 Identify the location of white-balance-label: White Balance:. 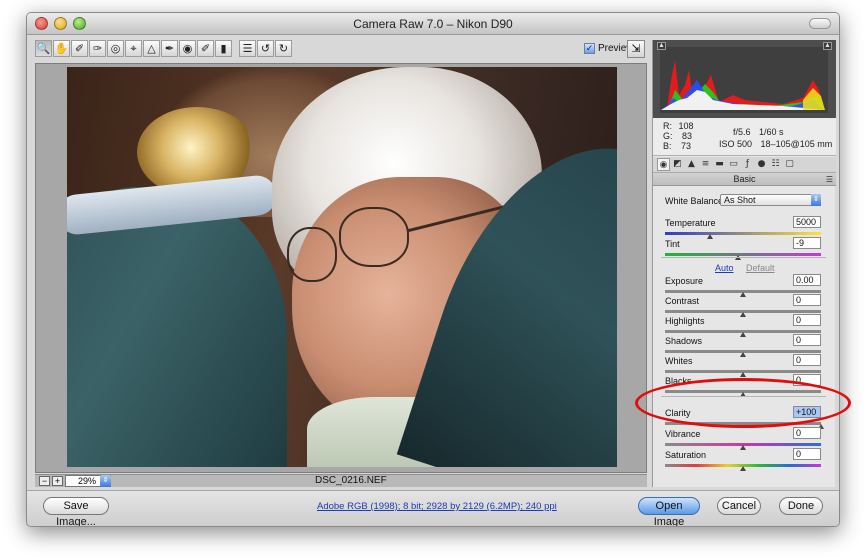
(695, 201).